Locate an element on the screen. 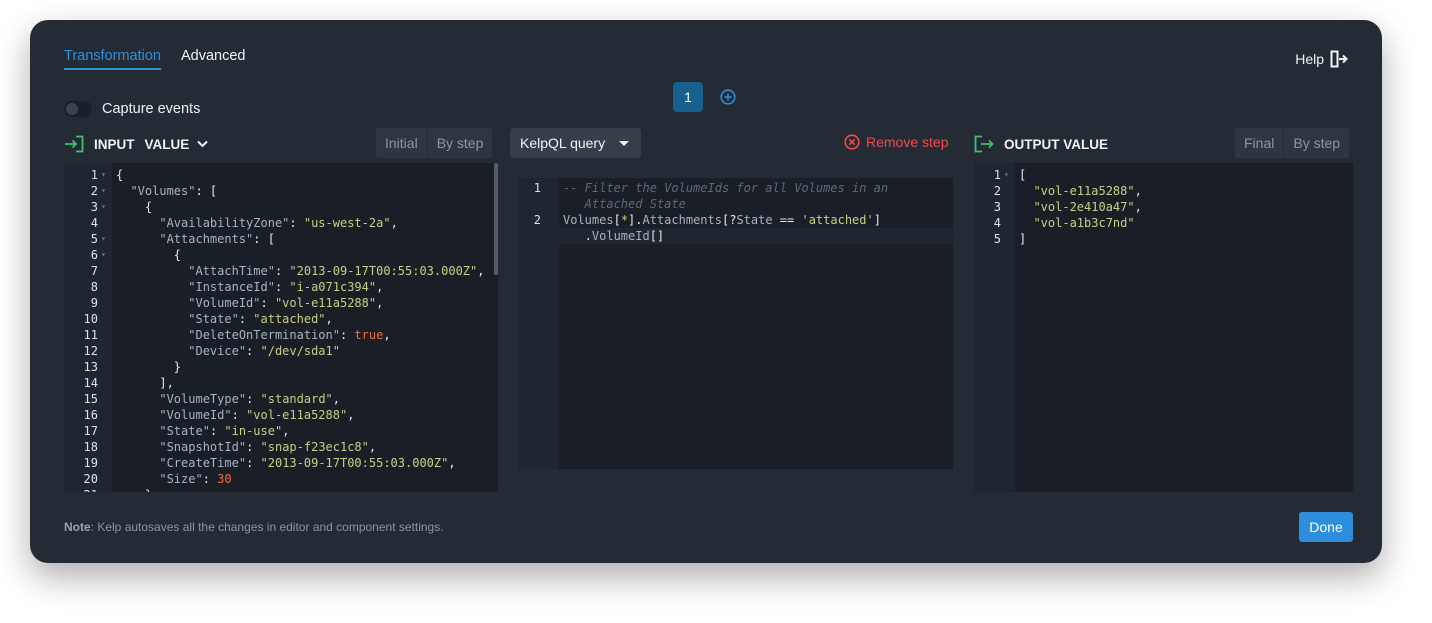 The width and height of the screenshot is (1432, 623). line-number: 5 is located at coordinates (94, 239).